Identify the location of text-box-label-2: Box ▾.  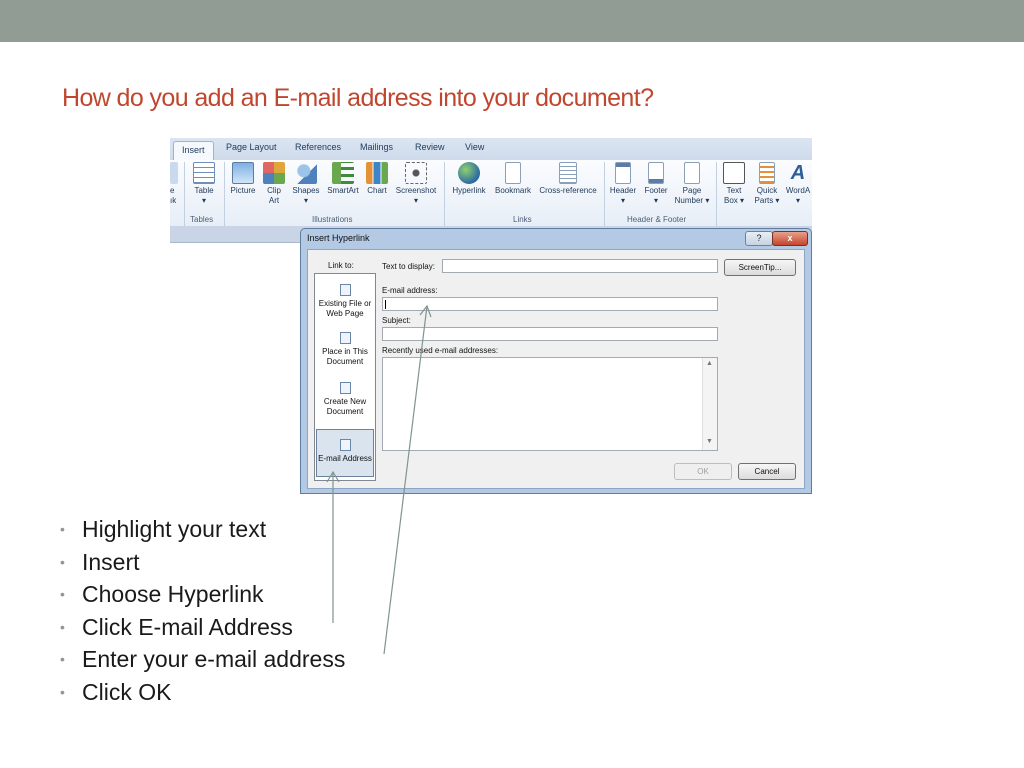
(734, 200).